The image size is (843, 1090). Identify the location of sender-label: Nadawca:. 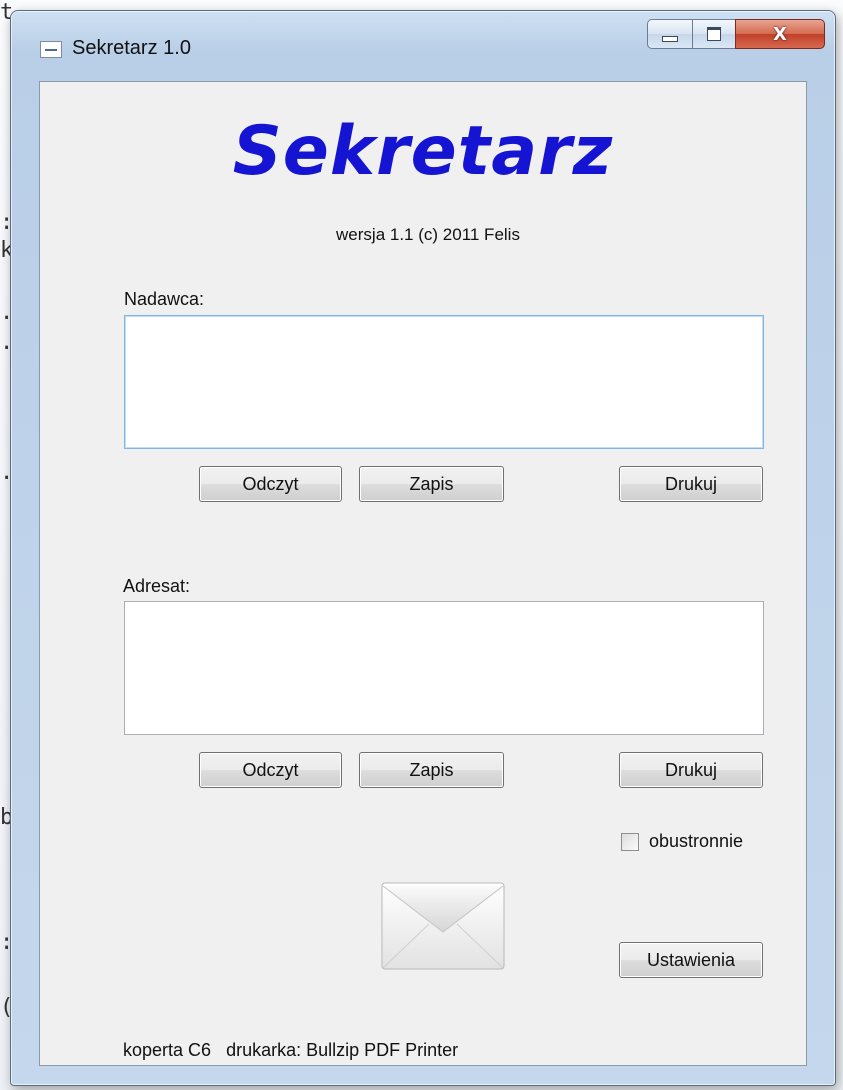
(164, 299).